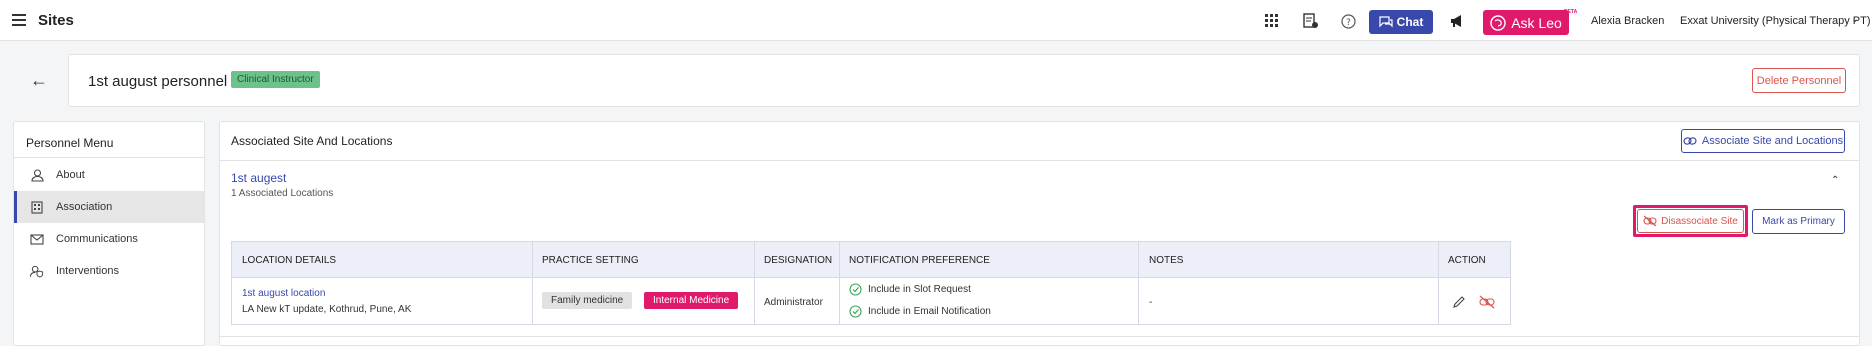  Describe the element at coordinates (919, 289) in the screenshot. I see `notification-label: Include in Slot Request` at that location.